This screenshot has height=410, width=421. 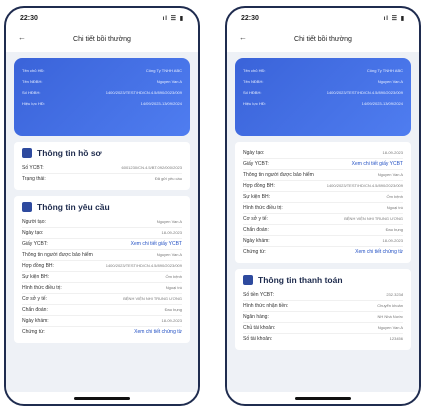 I want to click on row-label: Trạng thái:, so click(x=34, y=179).